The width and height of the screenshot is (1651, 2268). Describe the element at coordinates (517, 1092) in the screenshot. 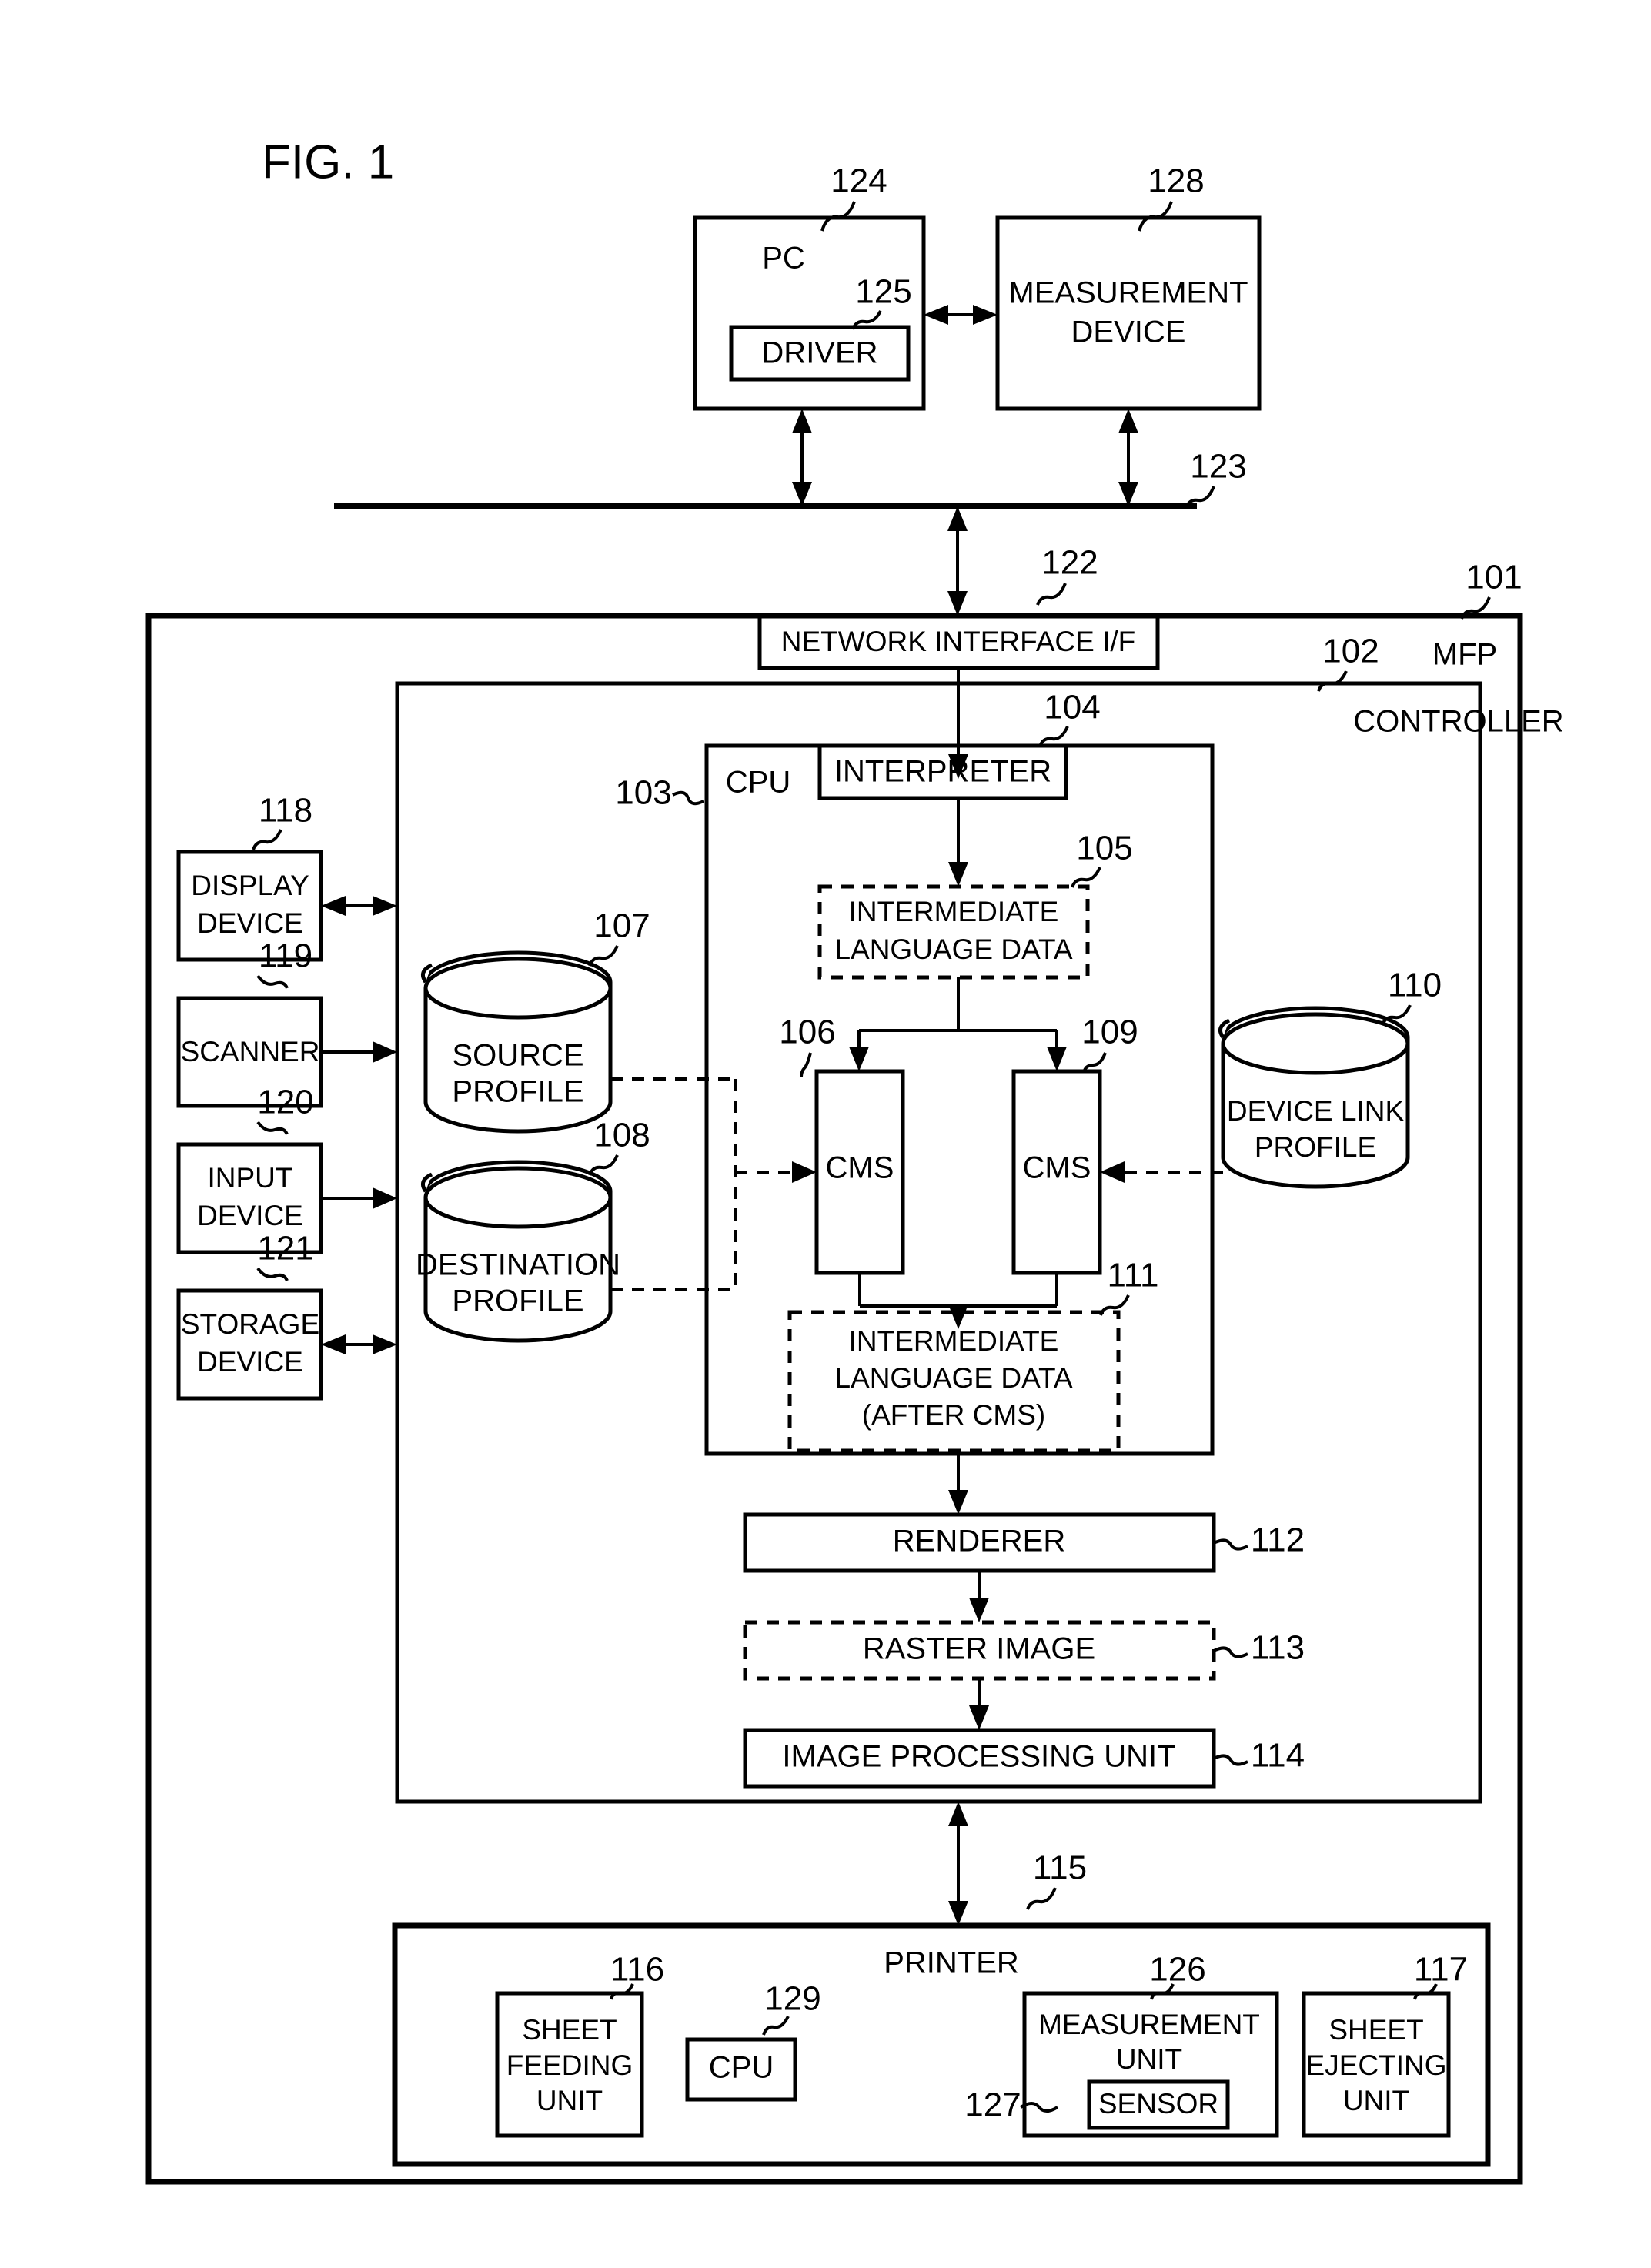

I see `source-profile-label-2: PROFILE` at that location.